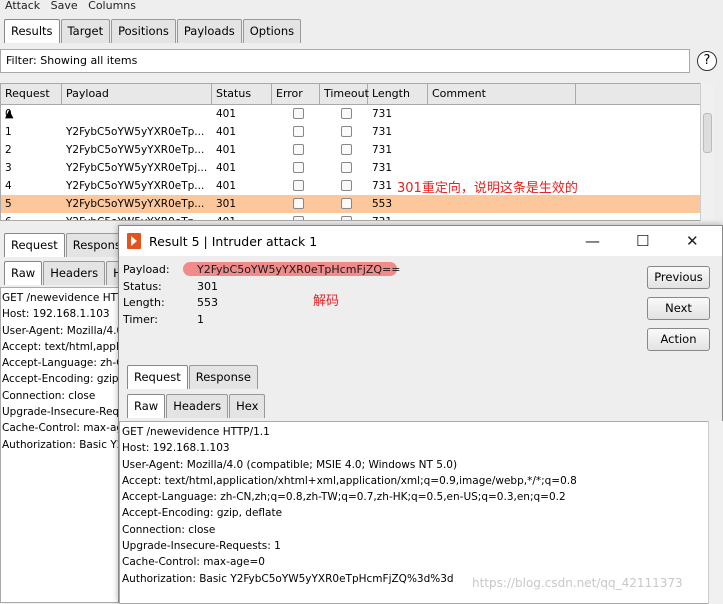 This screenshot has height=604, width=723. I want to click on col-length: Length, so click(398, 94).